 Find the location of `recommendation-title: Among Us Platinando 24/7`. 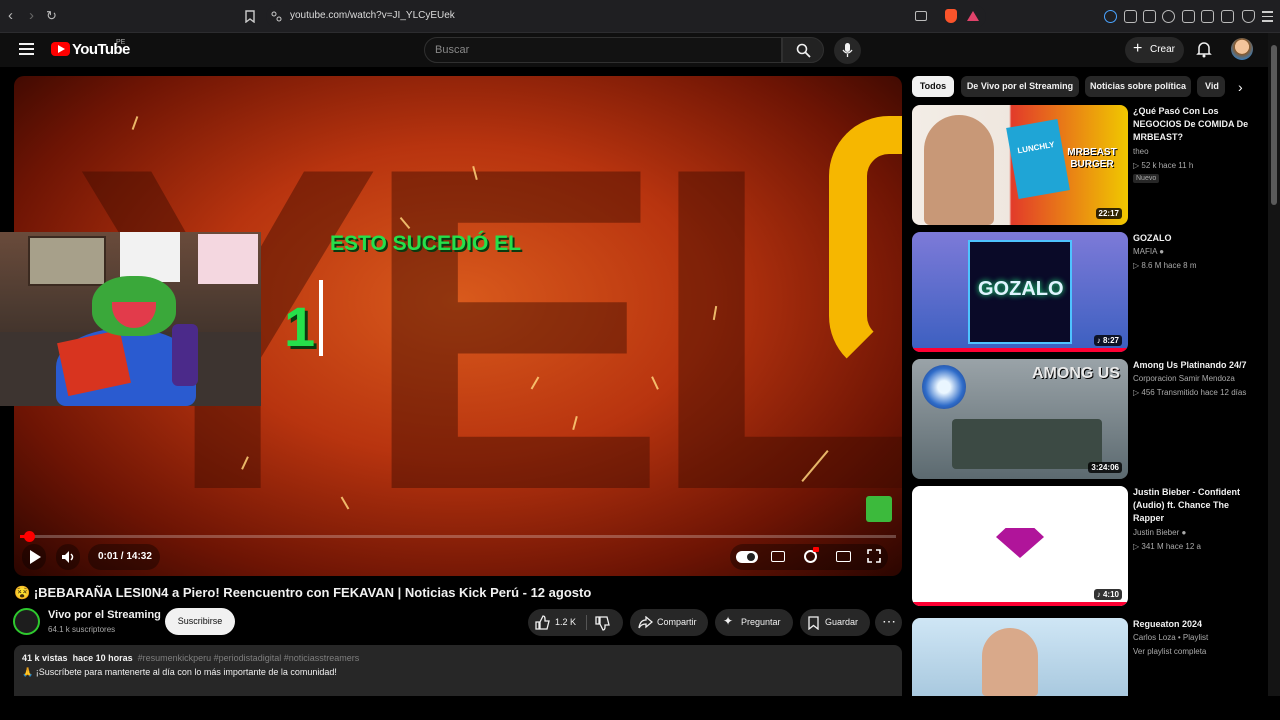

recommendation-title: Among Us Platinando 24/7 is located at coordinates (1193, 365).